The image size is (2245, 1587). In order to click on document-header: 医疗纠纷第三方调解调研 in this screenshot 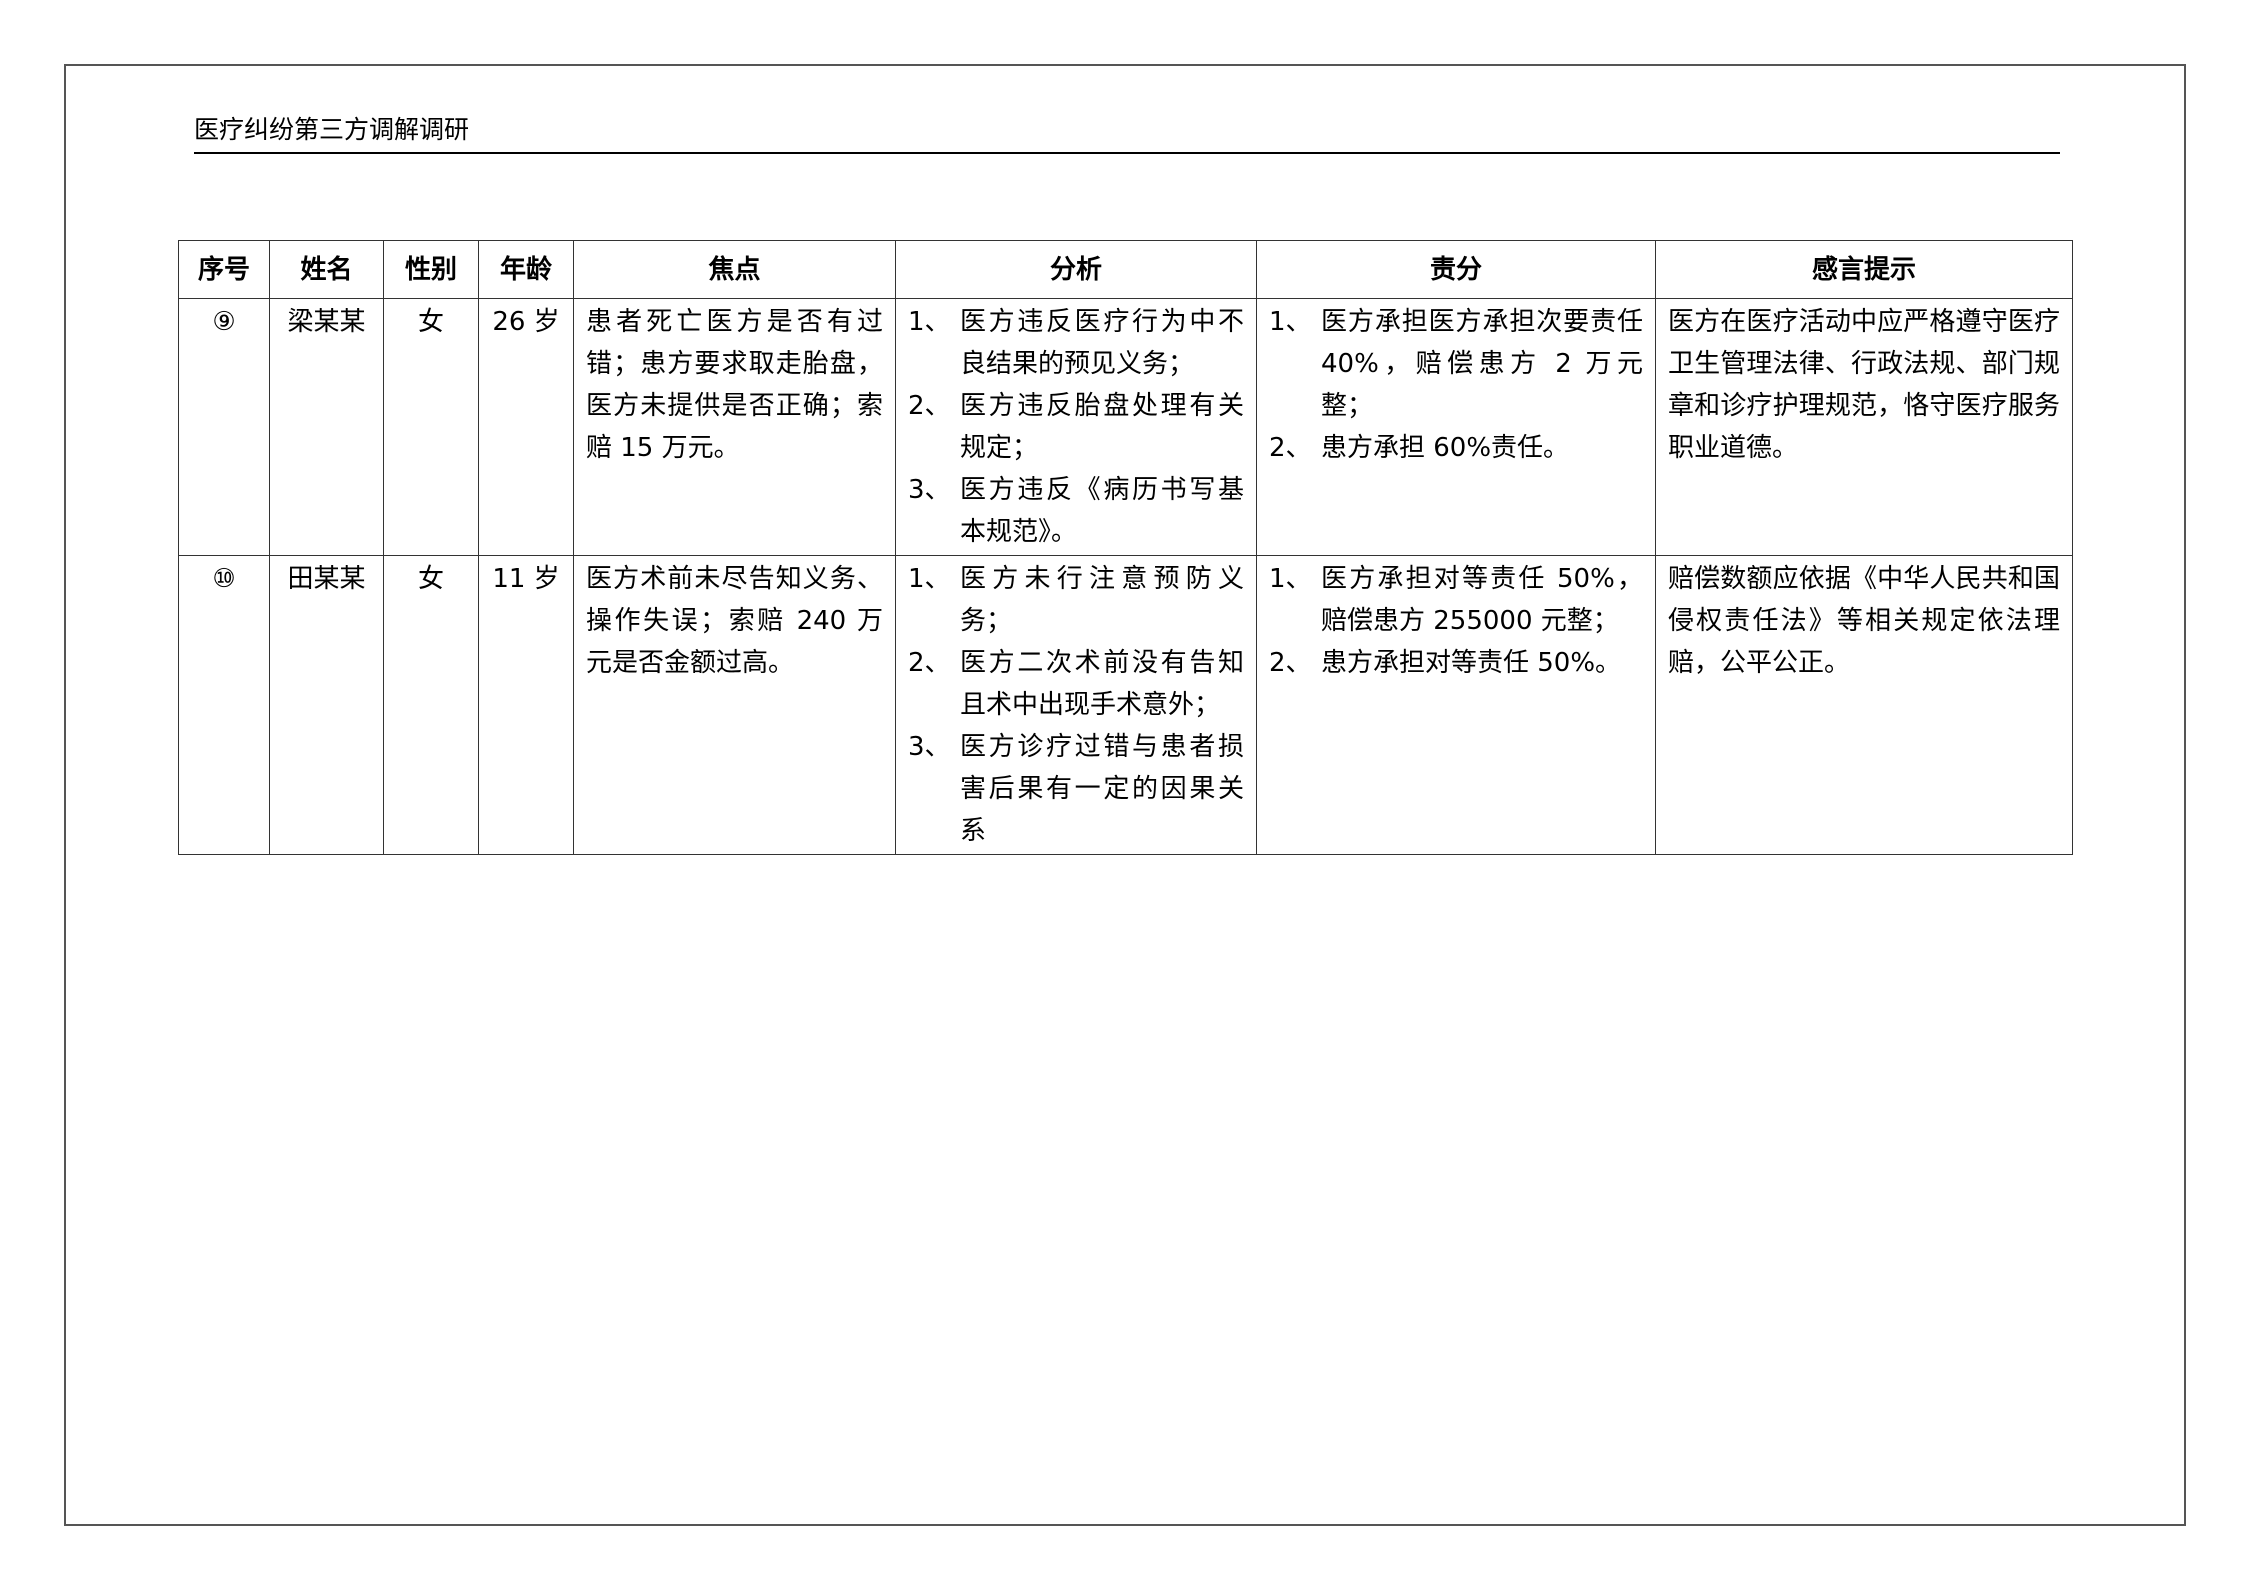, I will do `click(1127, 133)`.